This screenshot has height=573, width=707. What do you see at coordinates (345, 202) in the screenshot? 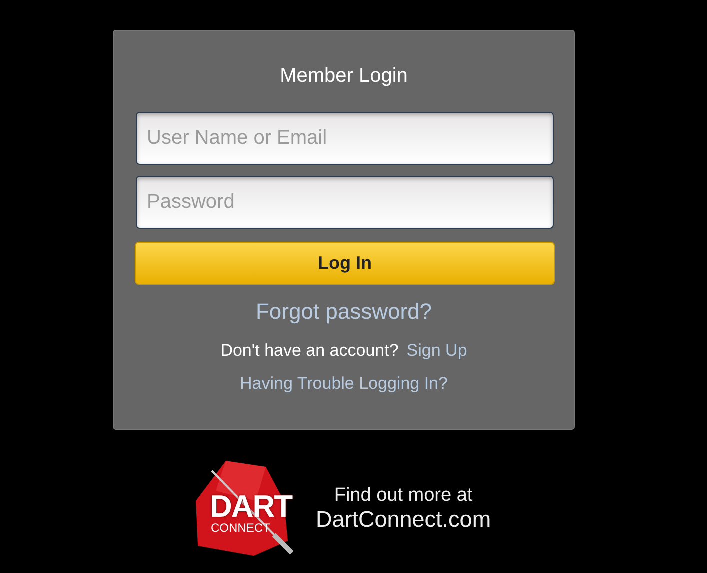
I see `input-field: Password` at bounding box center [345, 202].